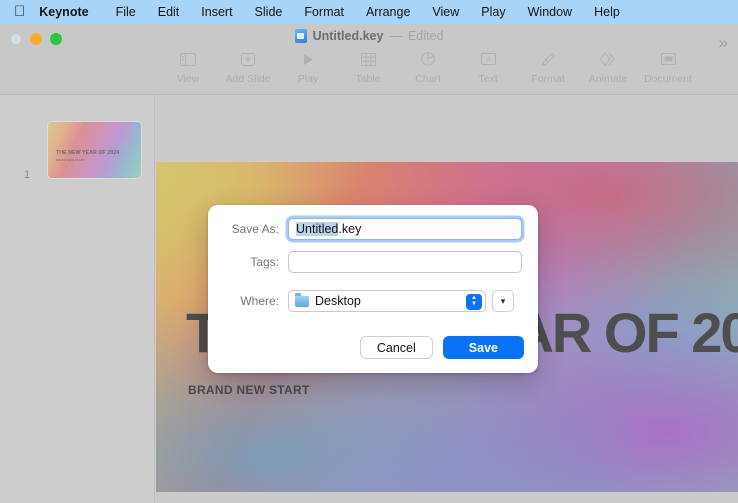  I want to click on pie-chart-icon, so click(428, 59).